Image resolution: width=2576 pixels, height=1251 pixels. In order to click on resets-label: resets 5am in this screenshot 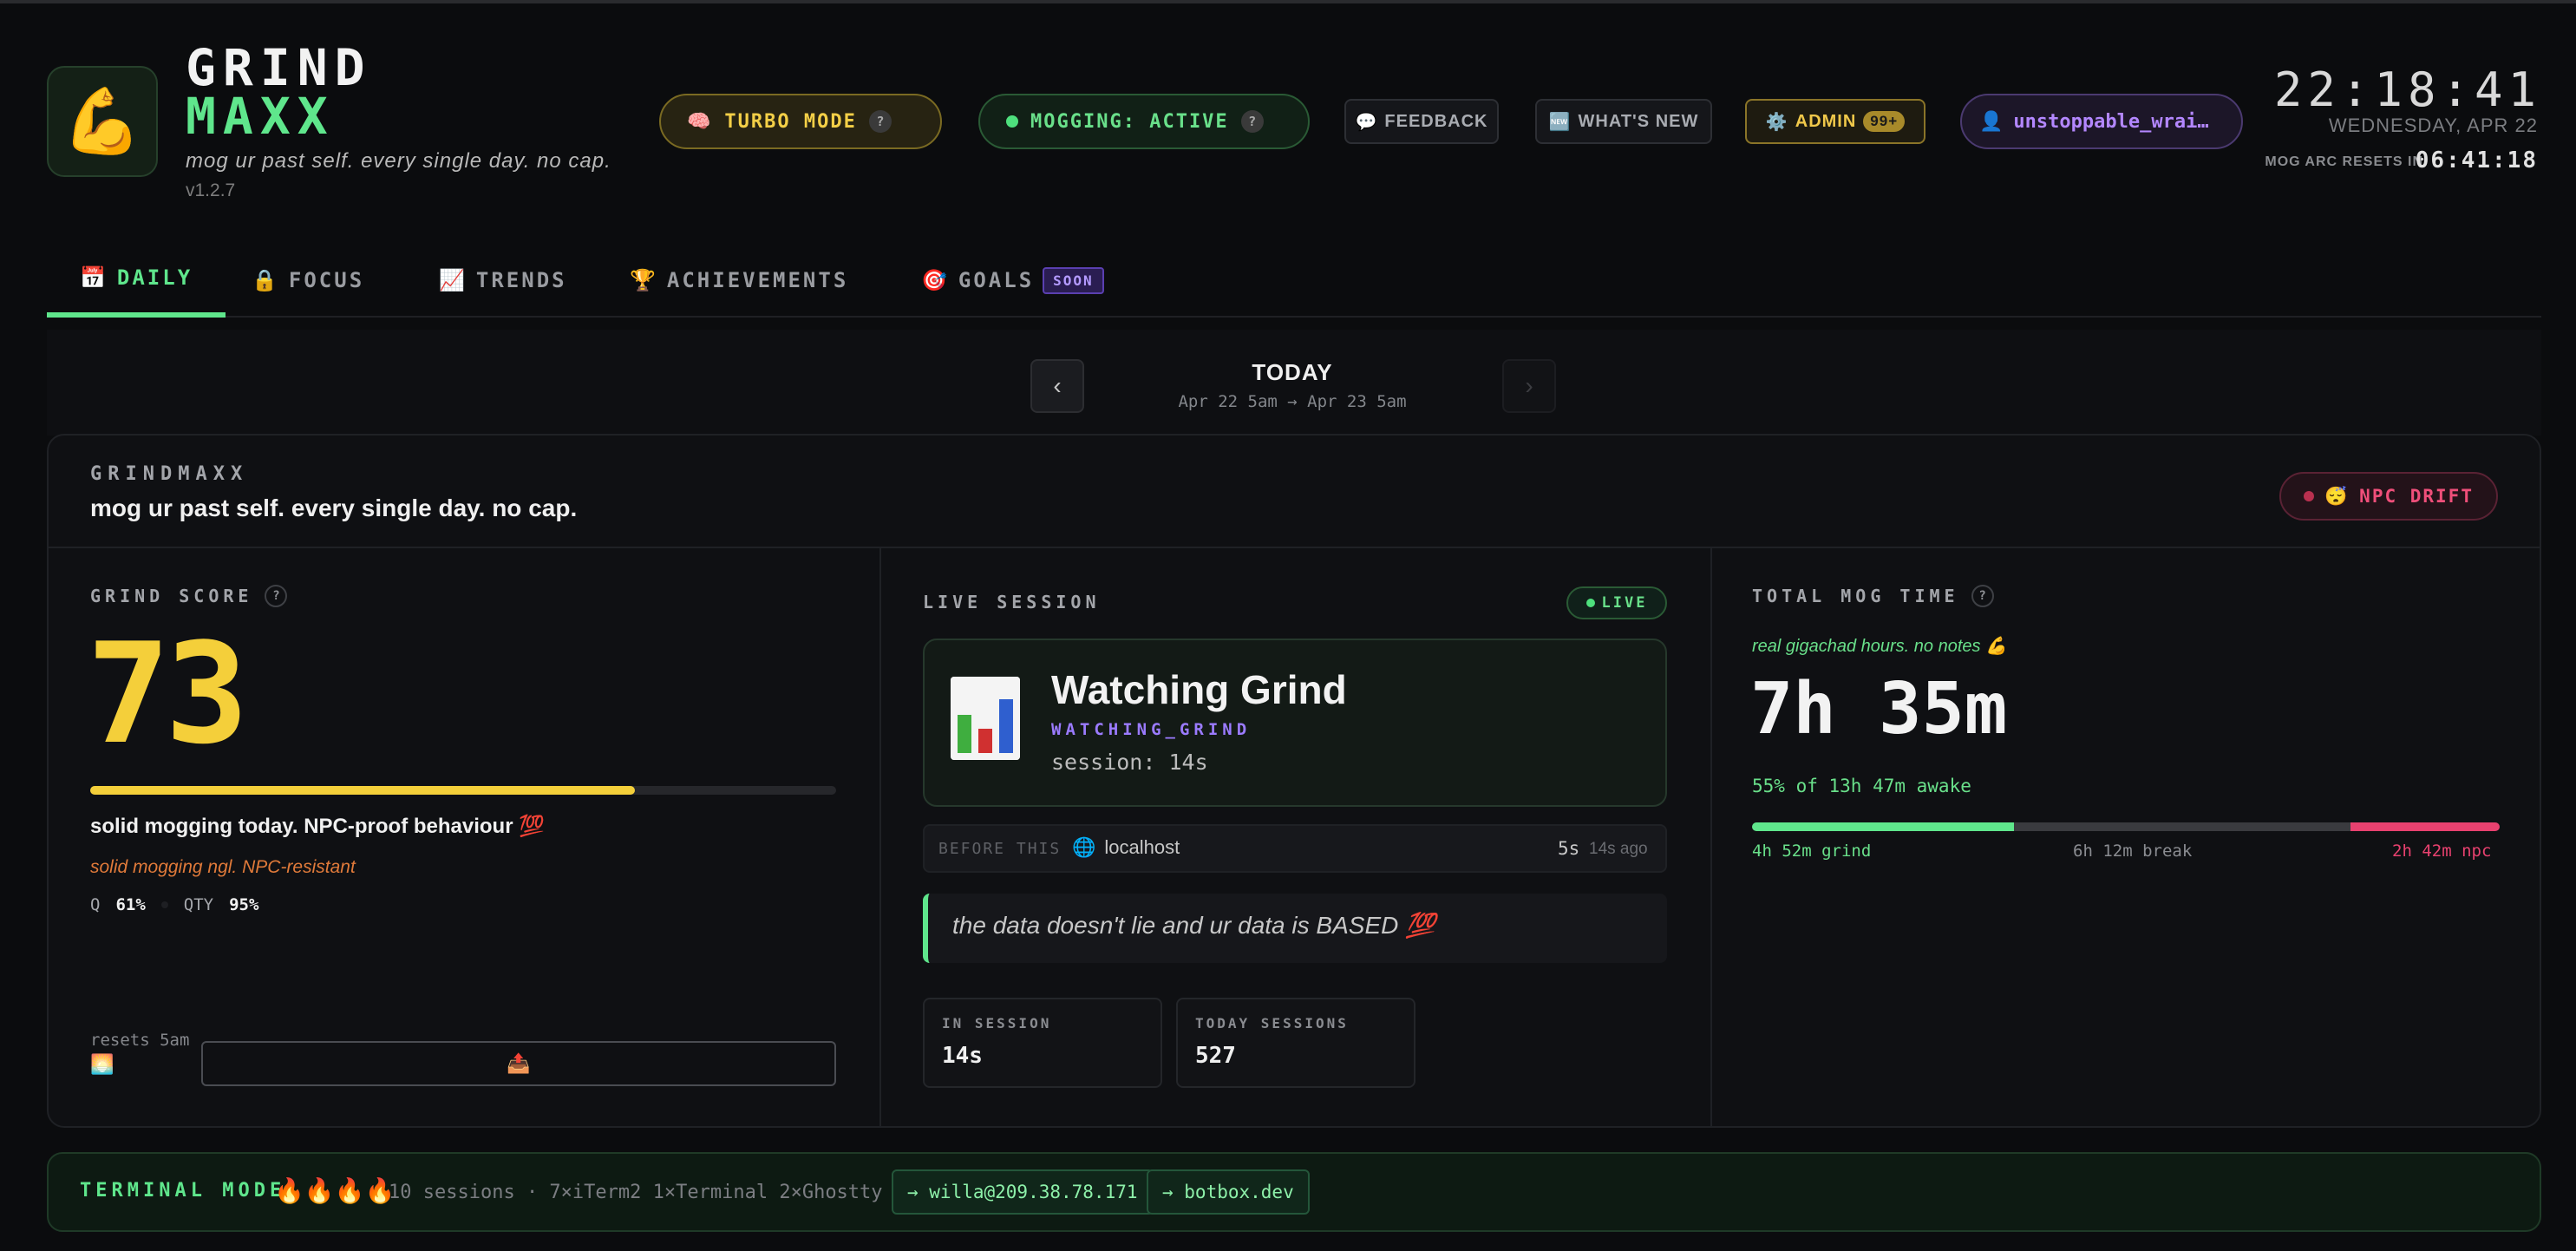, I will do `click(140, 1040)`.